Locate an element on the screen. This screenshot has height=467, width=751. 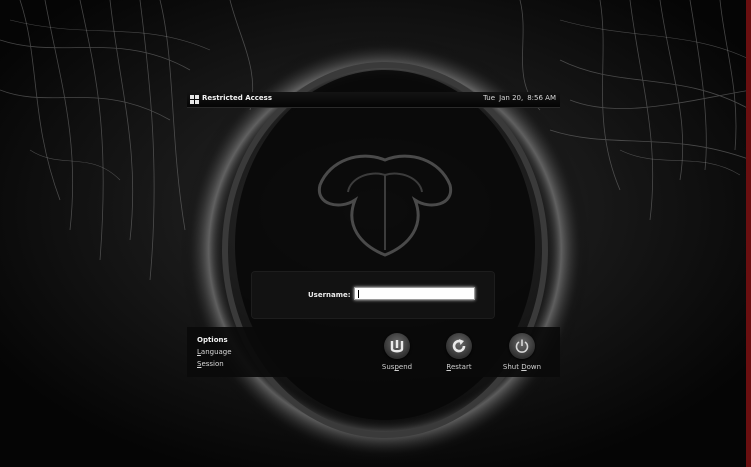
right-edge-strip is located at coordinates (748, 233).